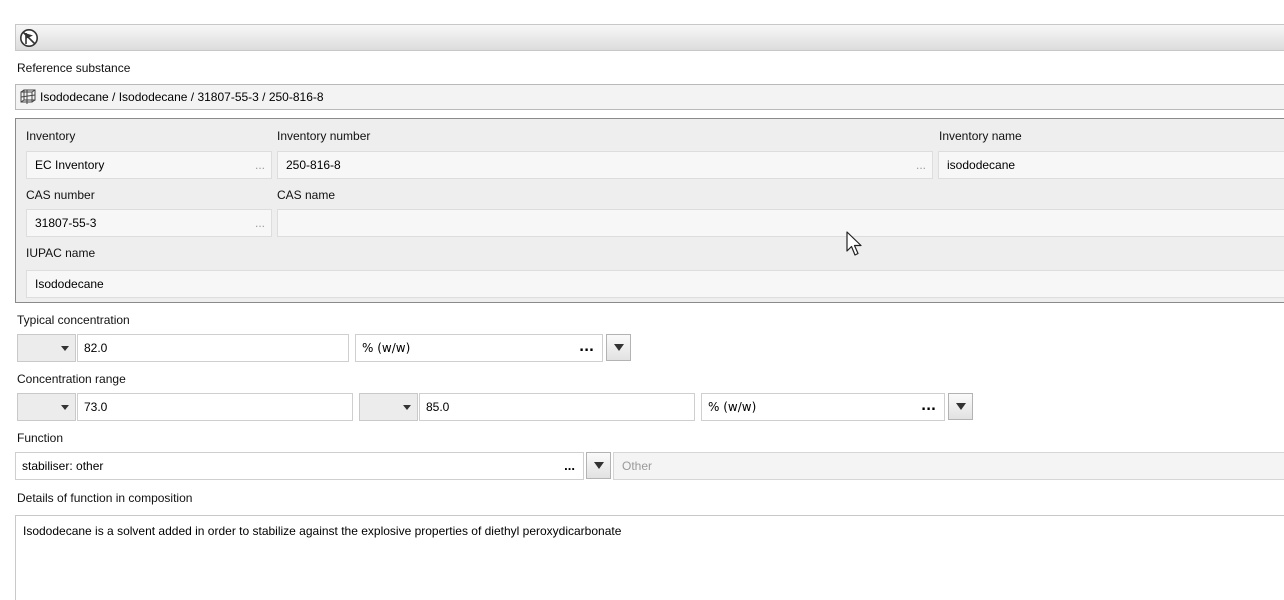 The image size is (1284, 600). I want to click on concentration-range-upper-input: 85.0, so click(557, 407).